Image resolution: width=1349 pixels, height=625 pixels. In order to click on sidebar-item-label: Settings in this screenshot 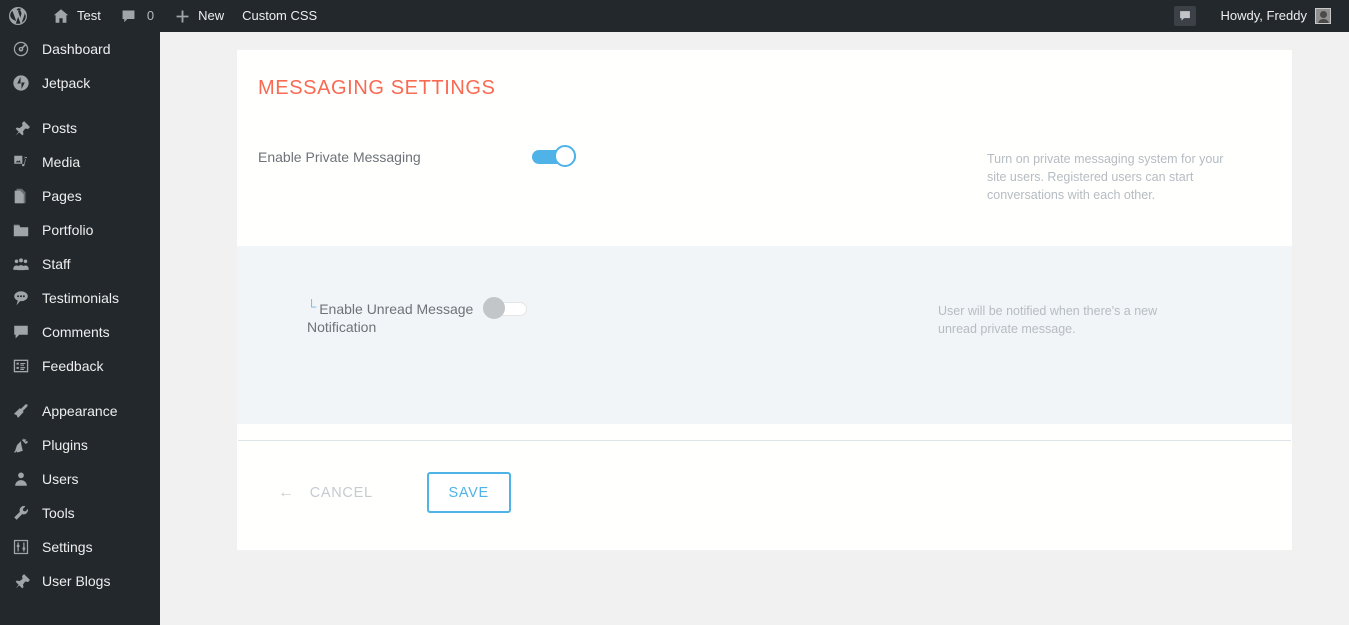, I will do `click(67, 547)`.